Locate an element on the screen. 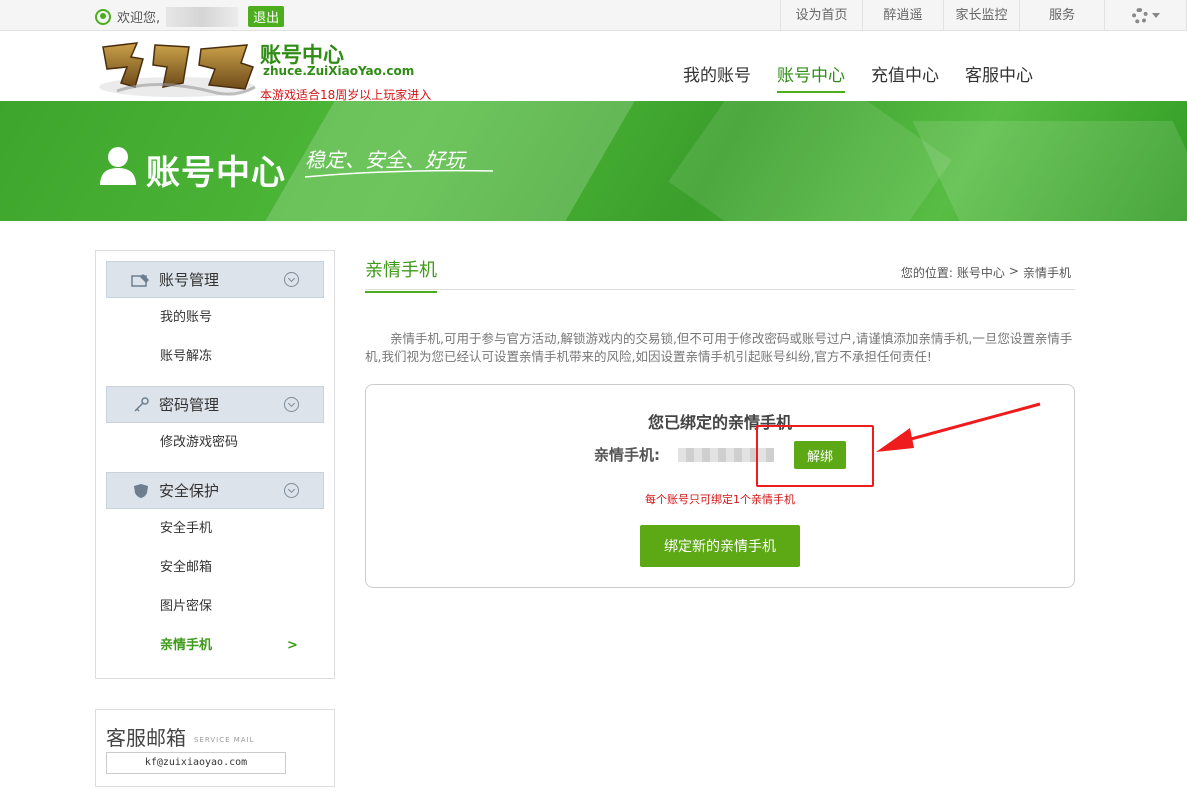 The width and height of the screenshot is (1187, 802). breadcrumb-prefix: 您的位置: is located at coordinates (926, 273).